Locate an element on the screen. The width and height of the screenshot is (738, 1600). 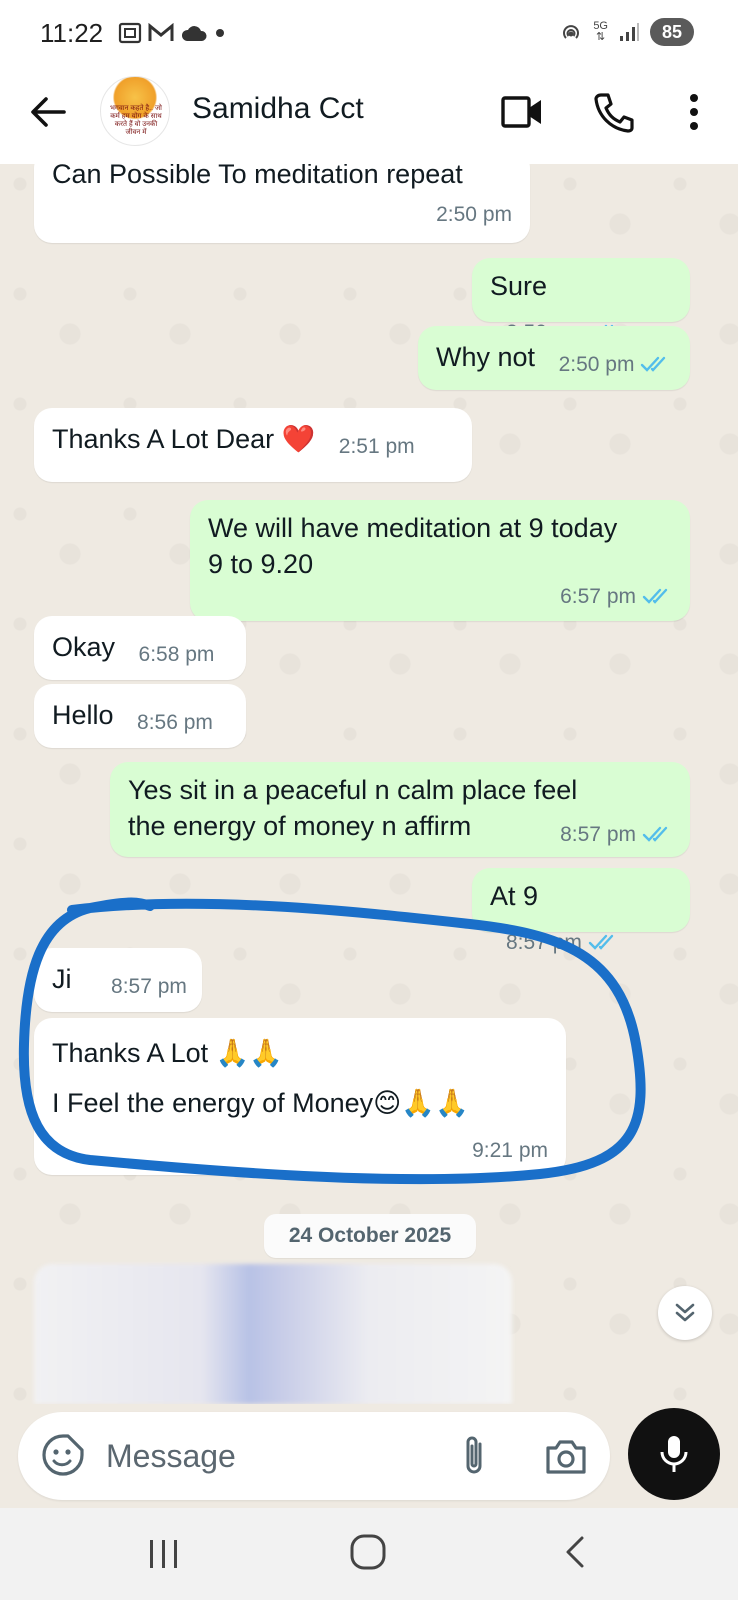
message-incoming: Okay 6:58 pm is located at coordinates (140, 648).